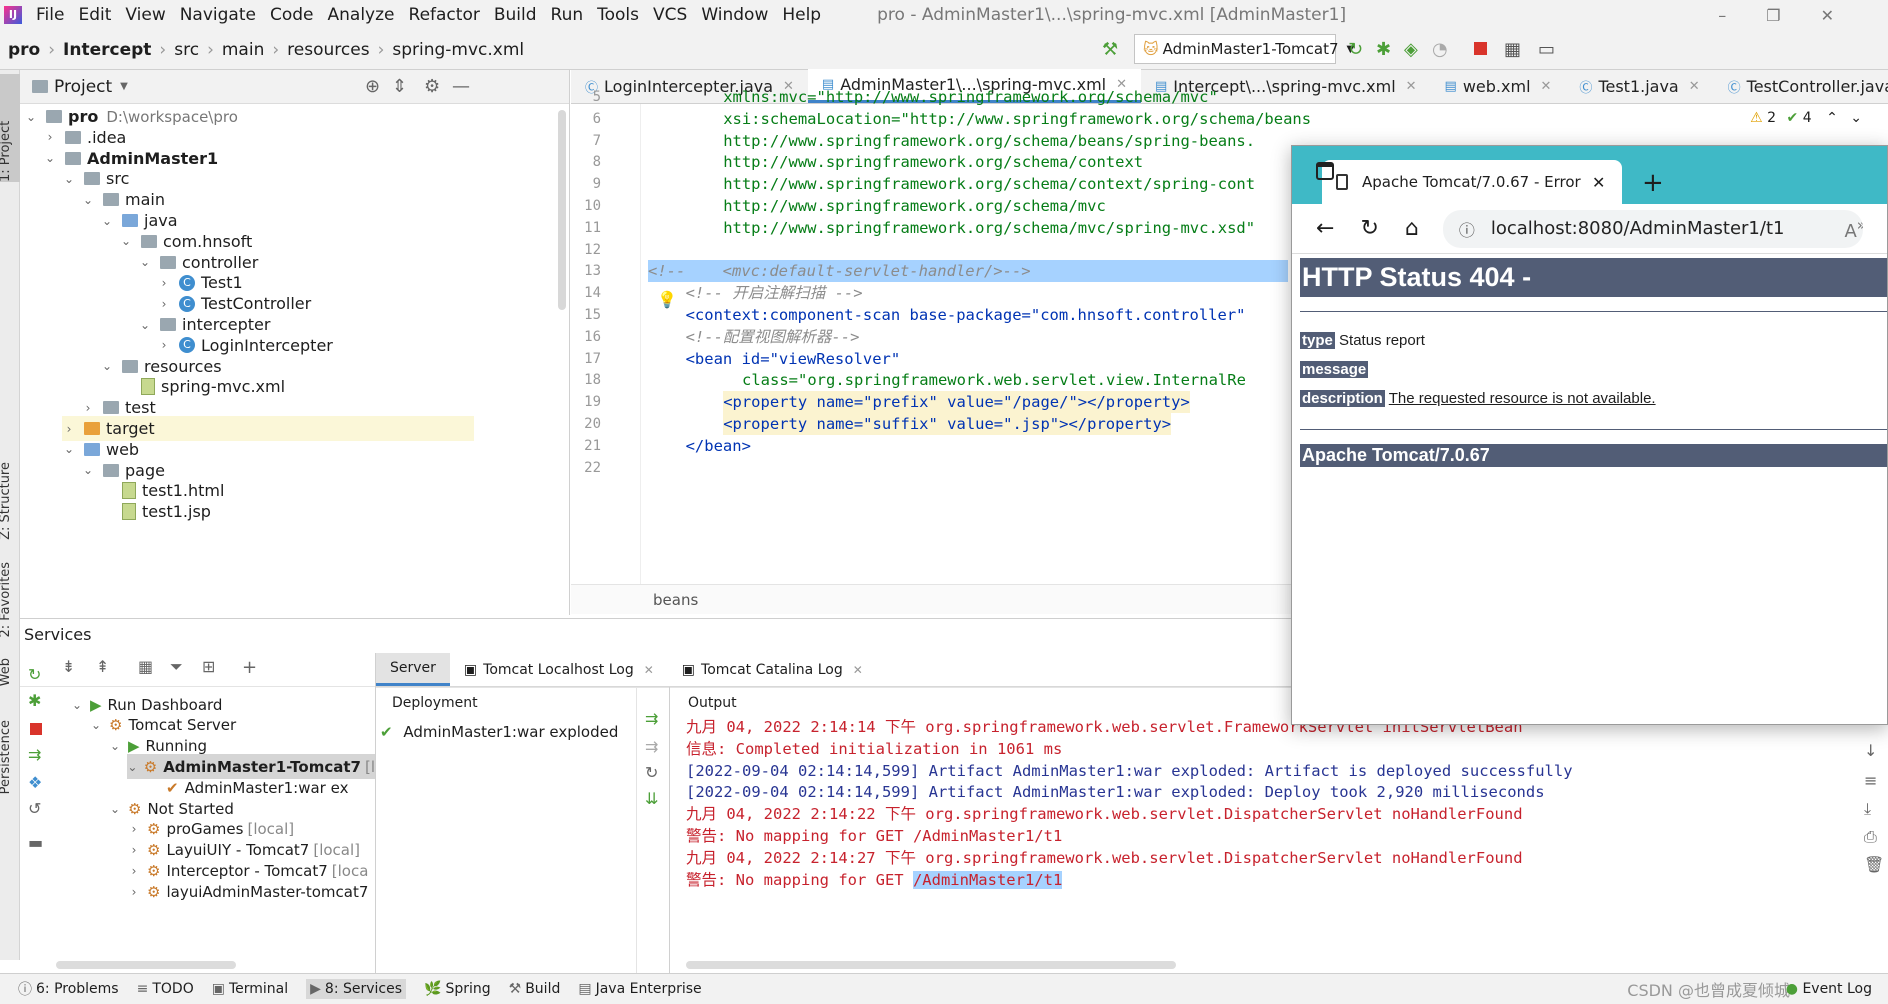 This screenshot has width=1888, height=1004. I want to click on service-item: › ⚙ layuiAdminMaster-tomcat7, so click(248, 891).